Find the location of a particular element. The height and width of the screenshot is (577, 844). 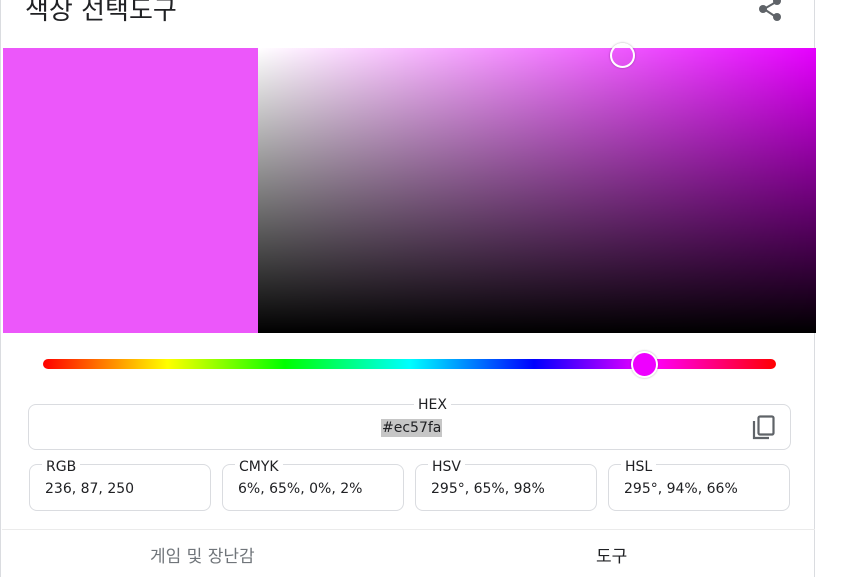

rgb-field: RGB 236, 87, 250 is located at coordinates (120, 485).